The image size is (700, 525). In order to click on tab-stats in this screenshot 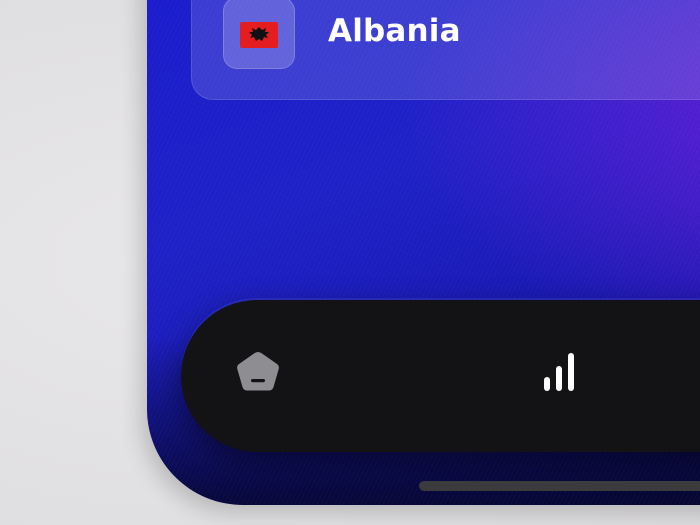, I will do `click(561, 372)`.